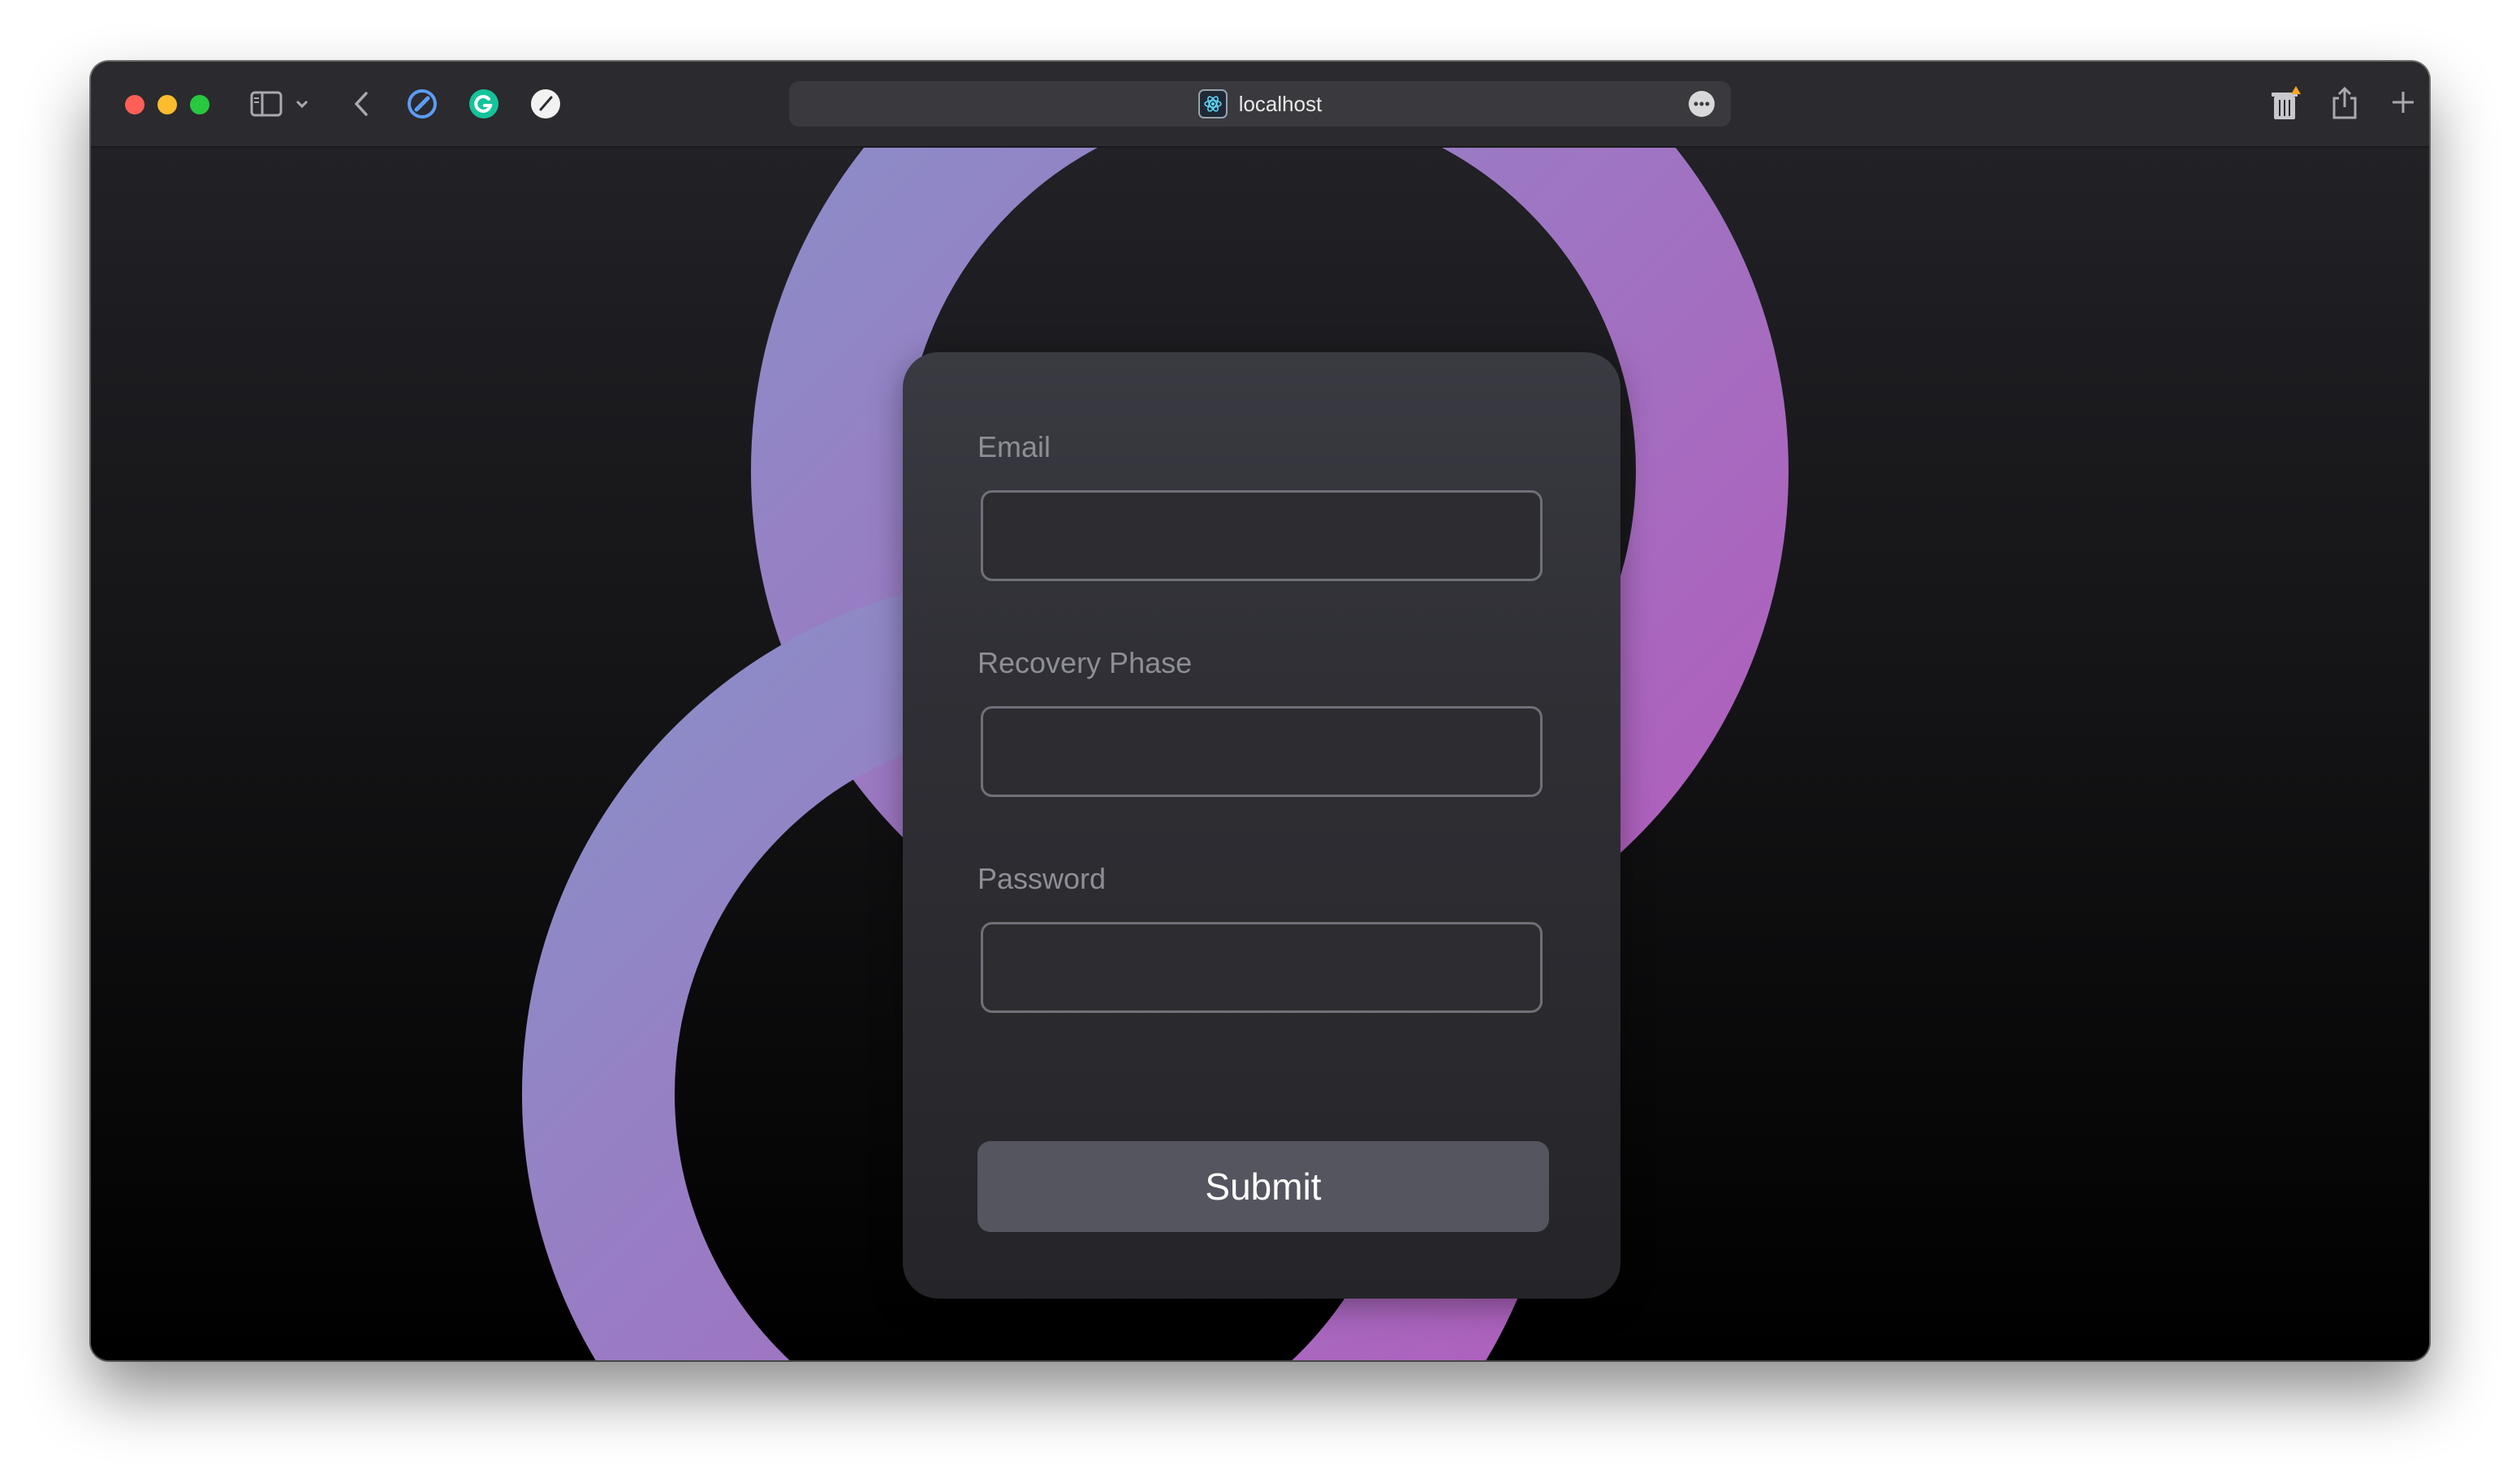  I want to click on close-window-button, so click(135, 104).